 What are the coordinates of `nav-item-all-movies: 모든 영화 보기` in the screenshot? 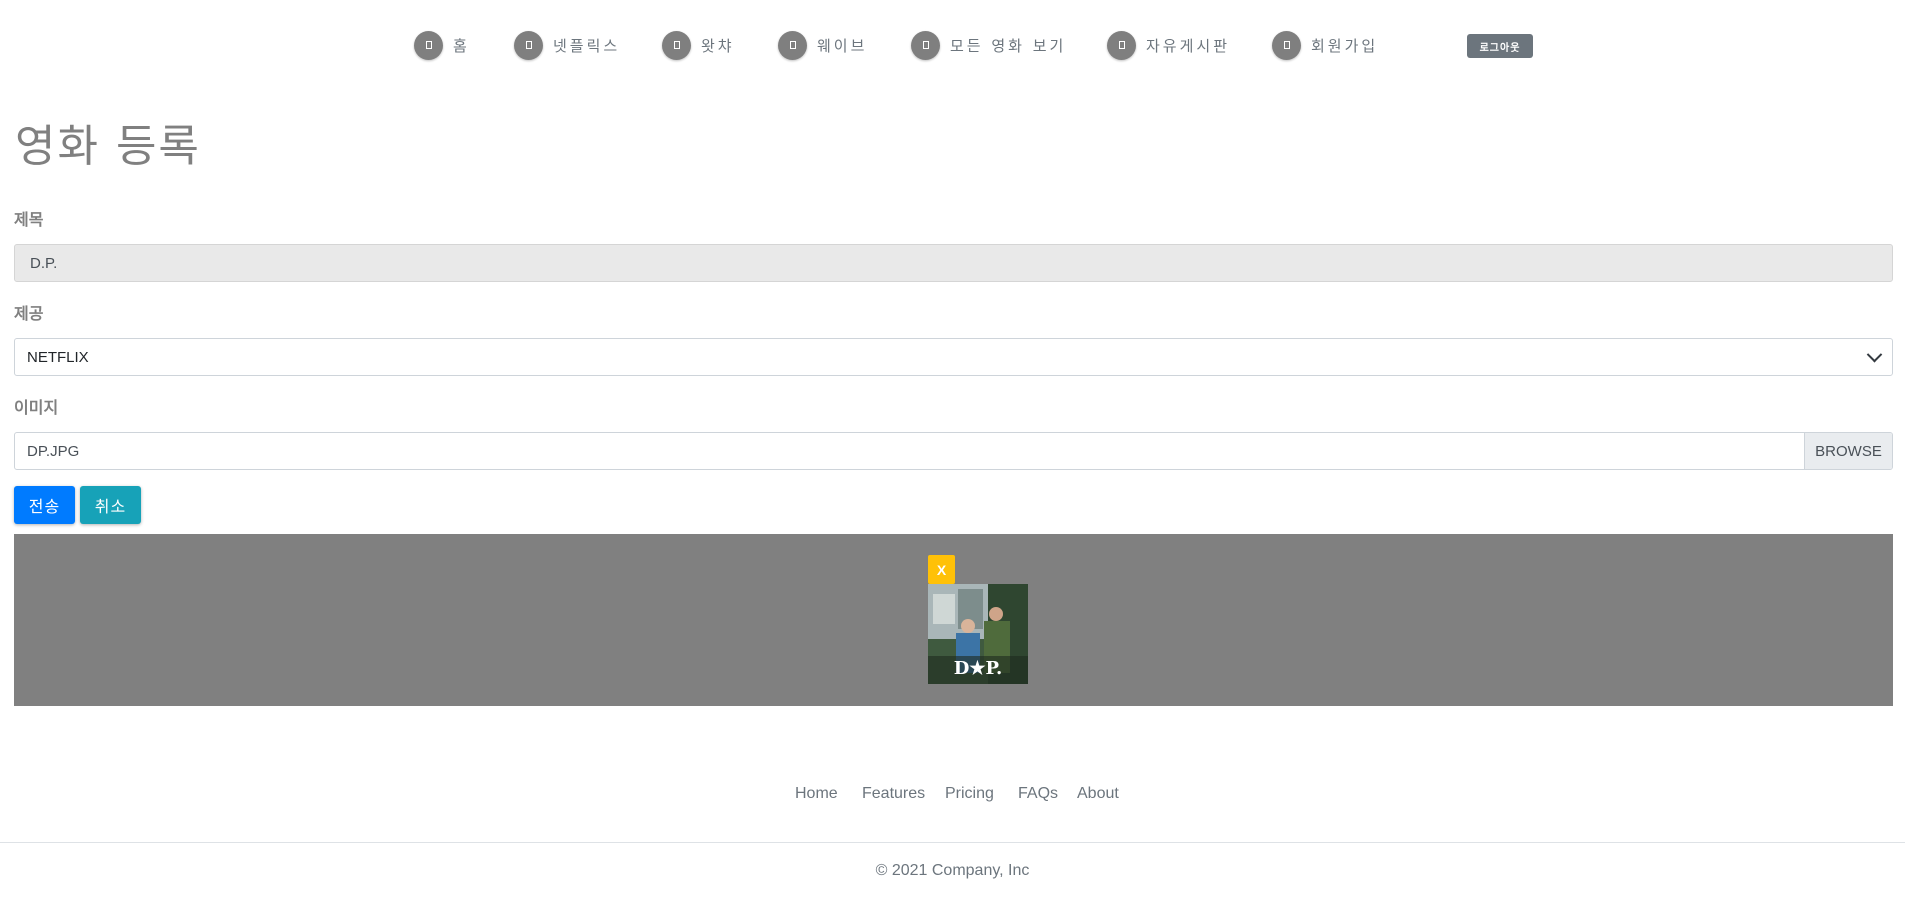 It's located at (988, 45).